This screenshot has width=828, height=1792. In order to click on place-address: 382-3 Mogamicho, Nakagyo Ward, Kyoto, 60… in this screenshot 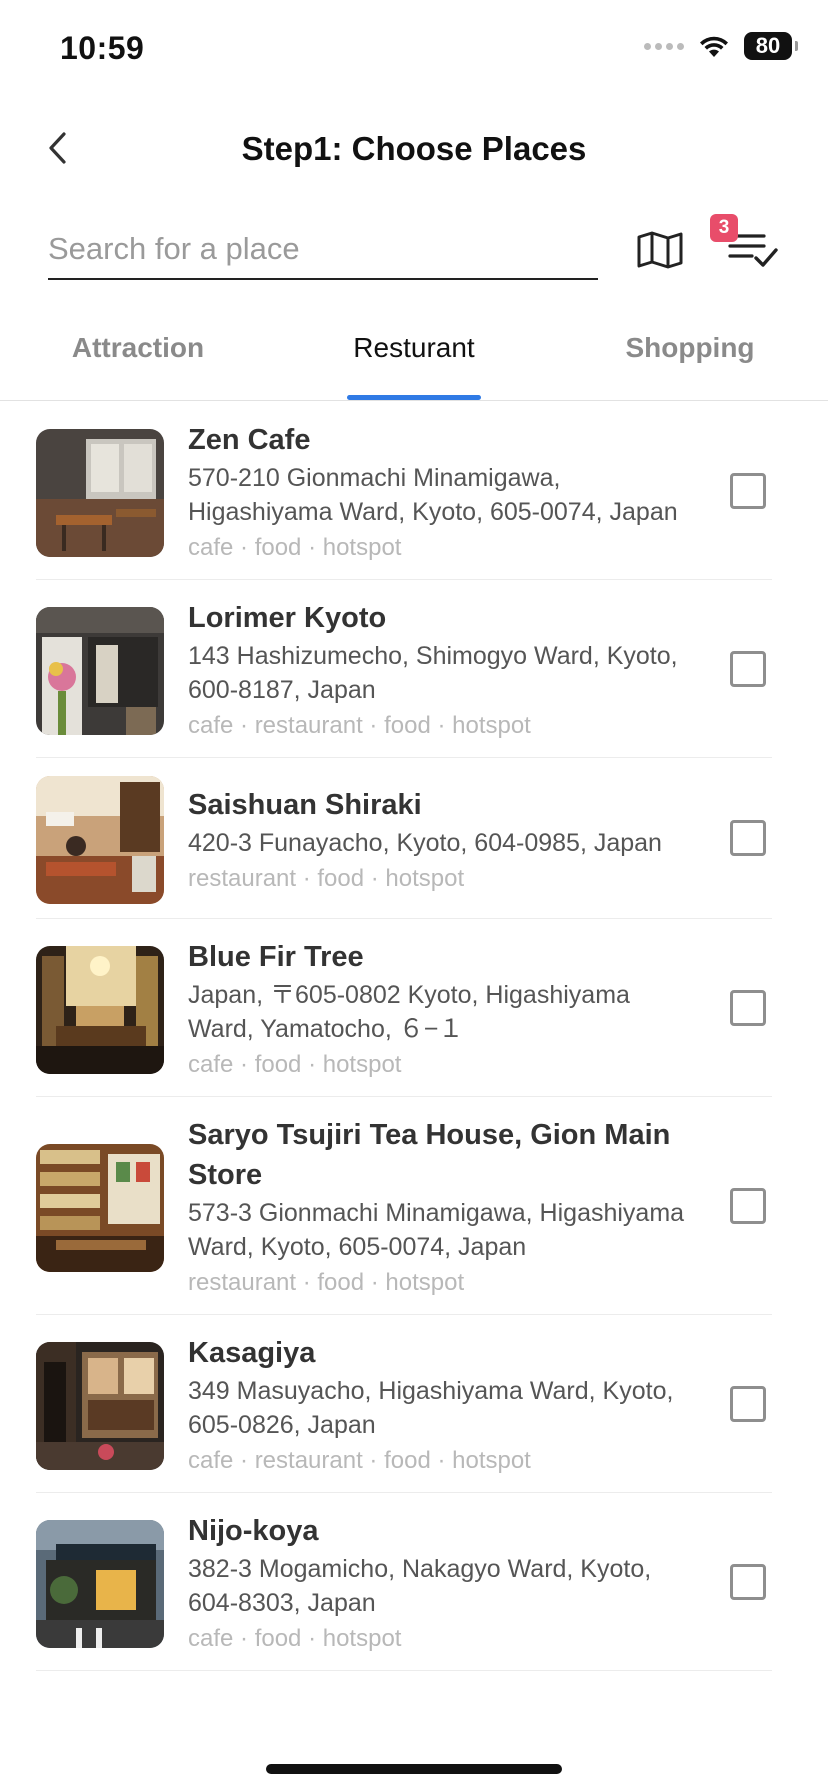, I will do `click(420, 1586)`.